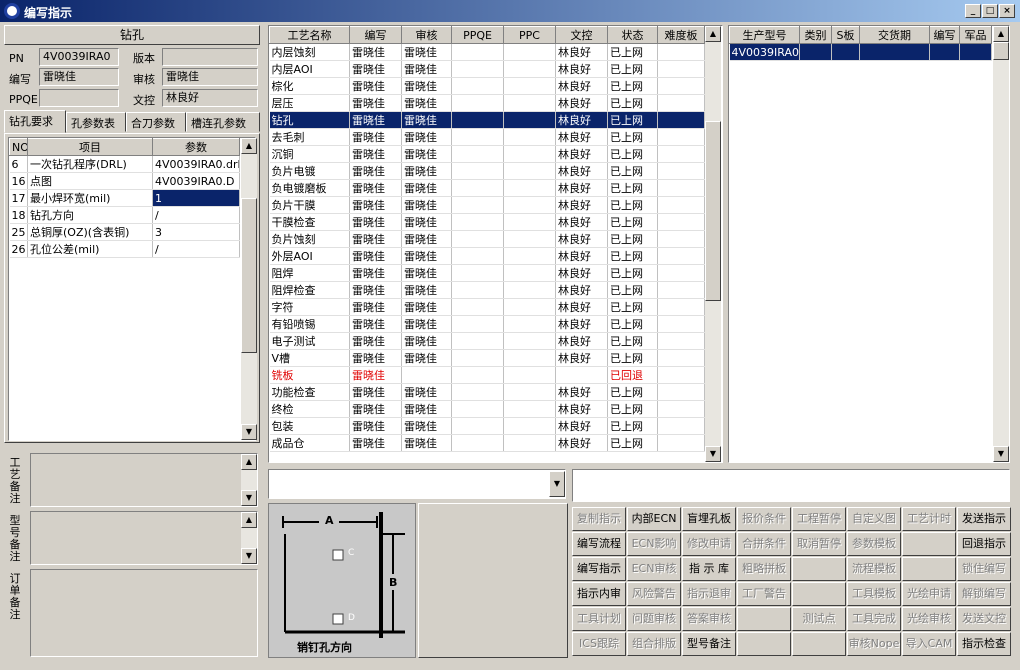 Image resolution: width=1020 pixels, height=670 pixels. Describe the element at coordinates (874, 644) in the screenshot. I see `action-button: 审核Nope` at that location.